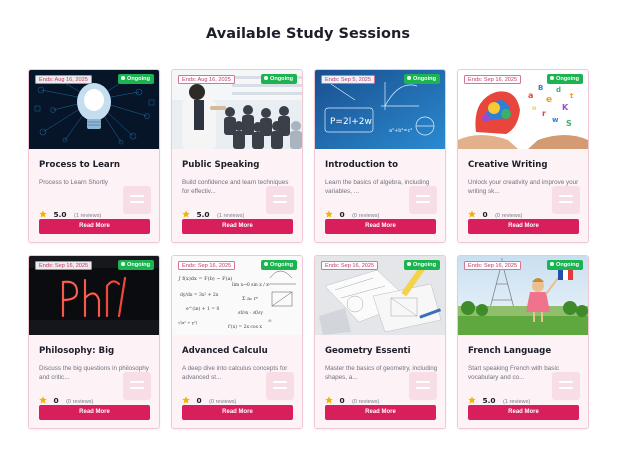  I want to click on svg-text: d, so click(558, 90).